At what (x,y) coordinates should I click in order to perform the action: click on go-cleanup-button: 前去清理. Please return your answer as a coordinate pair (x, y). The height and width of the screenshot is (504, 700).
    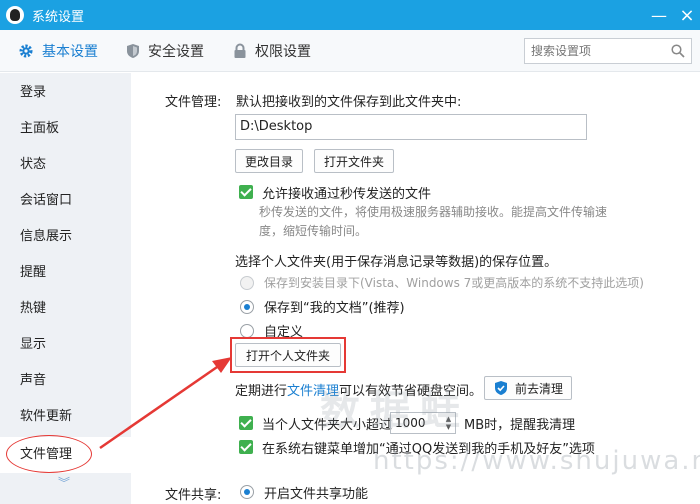
    Looking at the image, I should click on (528, 388).